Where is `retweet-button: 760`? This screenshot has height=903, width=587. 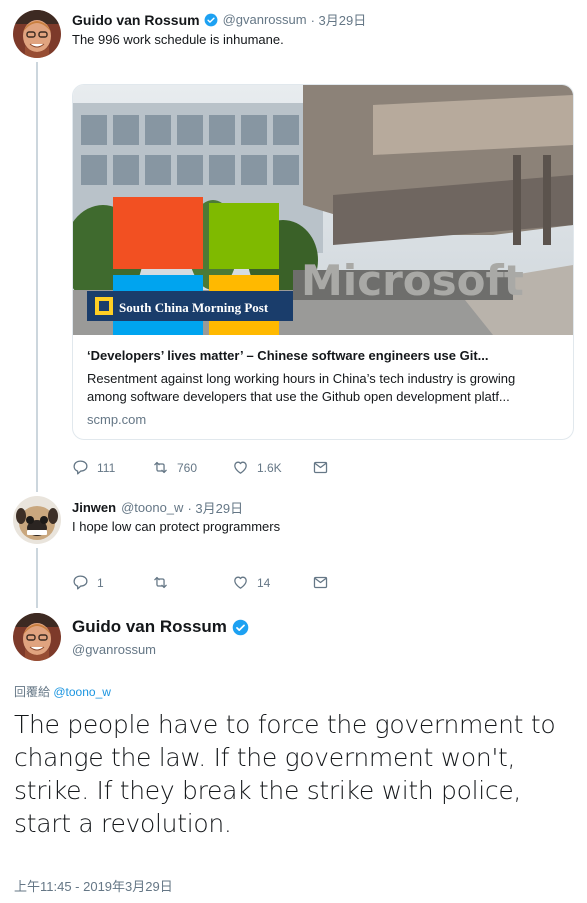 retweet-button: 760 is located at coordinates (192, 467).